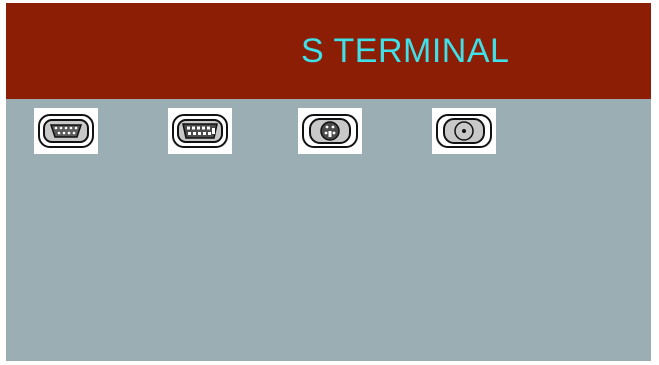  I want to click on input-dvi-button, so click(200, 131).